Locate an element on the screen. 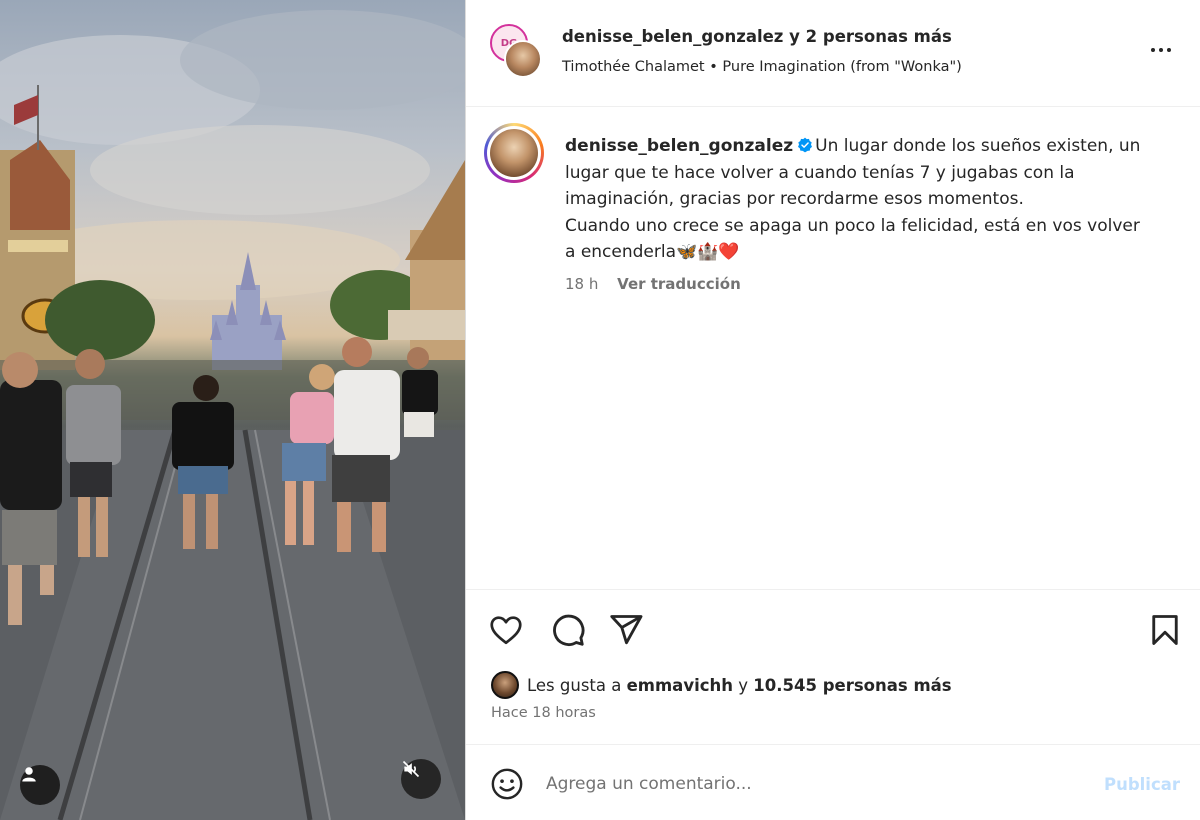  comment-bar: Publicar is located at coordinates (833, 782).